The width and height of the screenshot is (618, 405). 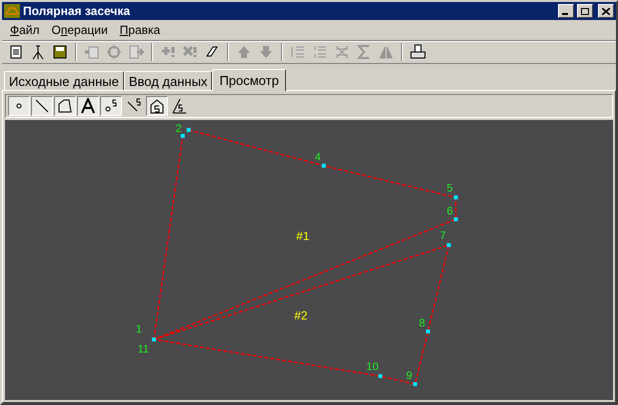 I want to click on numbered-list-icon, so click(x=320, y=52).